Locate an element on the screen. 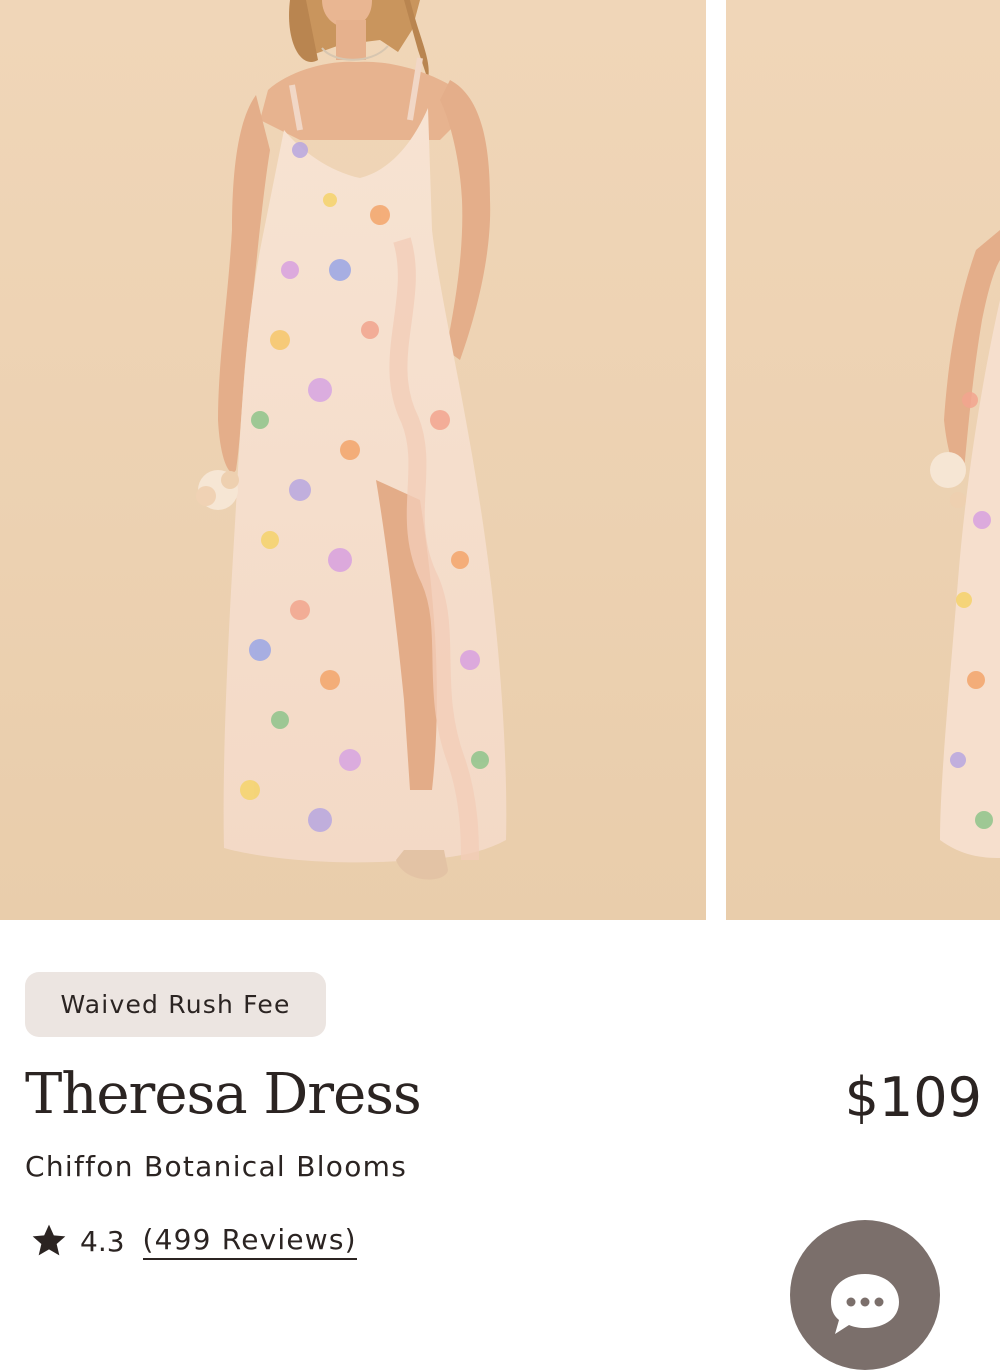  badge-label: Waived Rush Fee is located at coordinates (175, 1004).